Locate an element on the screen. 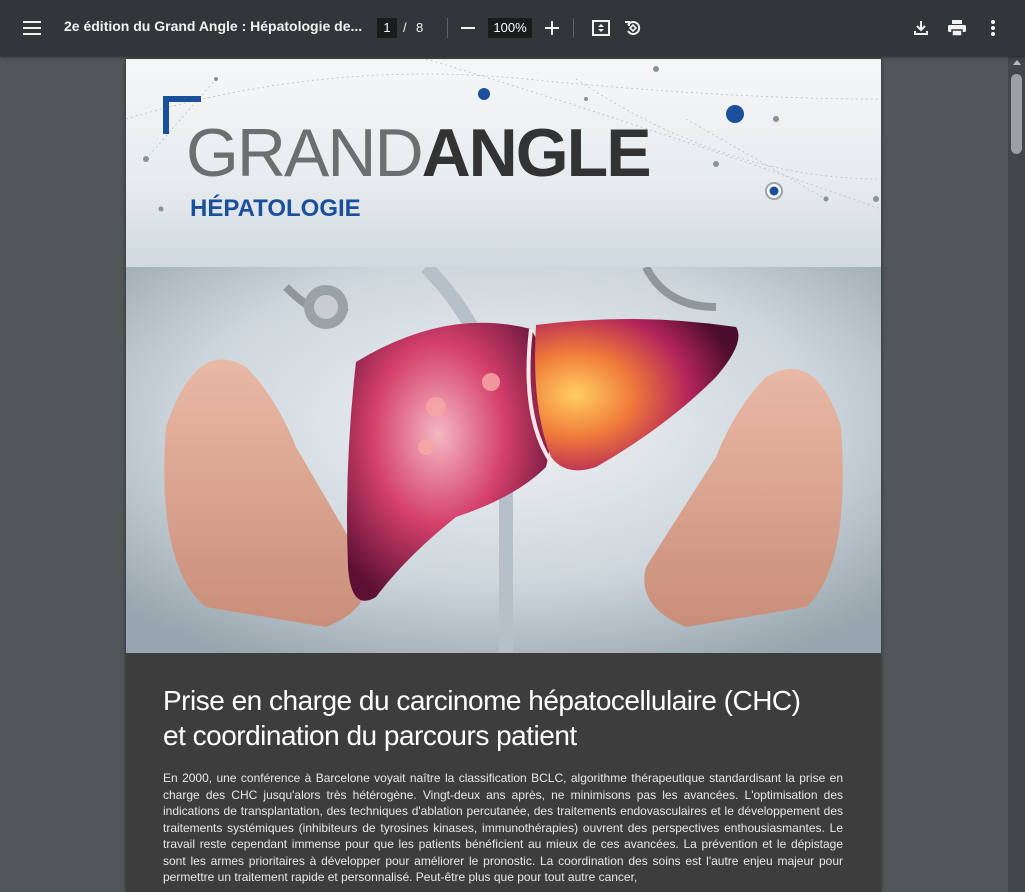 This screenshot has width=1025, height=892. download-button is located at coordinates (921, 28).